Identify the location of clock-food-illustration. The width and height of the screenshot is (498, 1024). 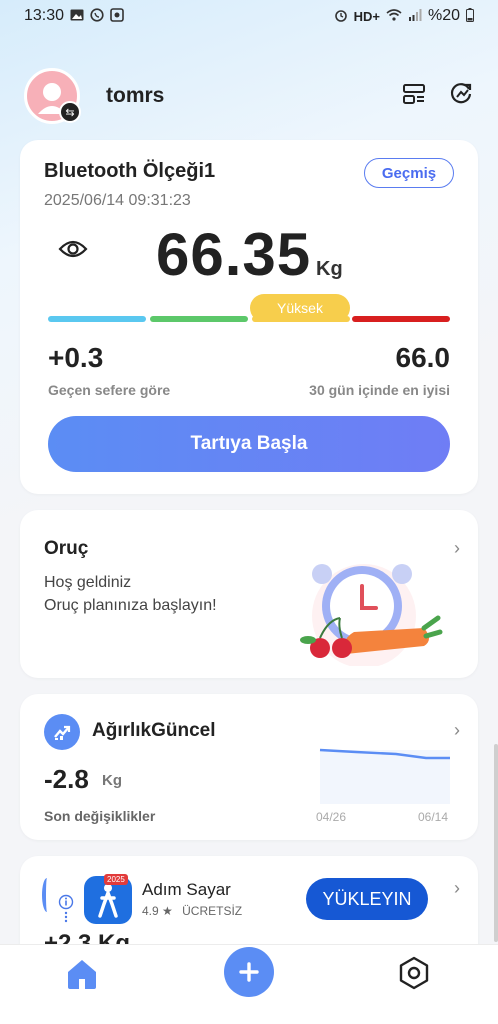
(371, 615).